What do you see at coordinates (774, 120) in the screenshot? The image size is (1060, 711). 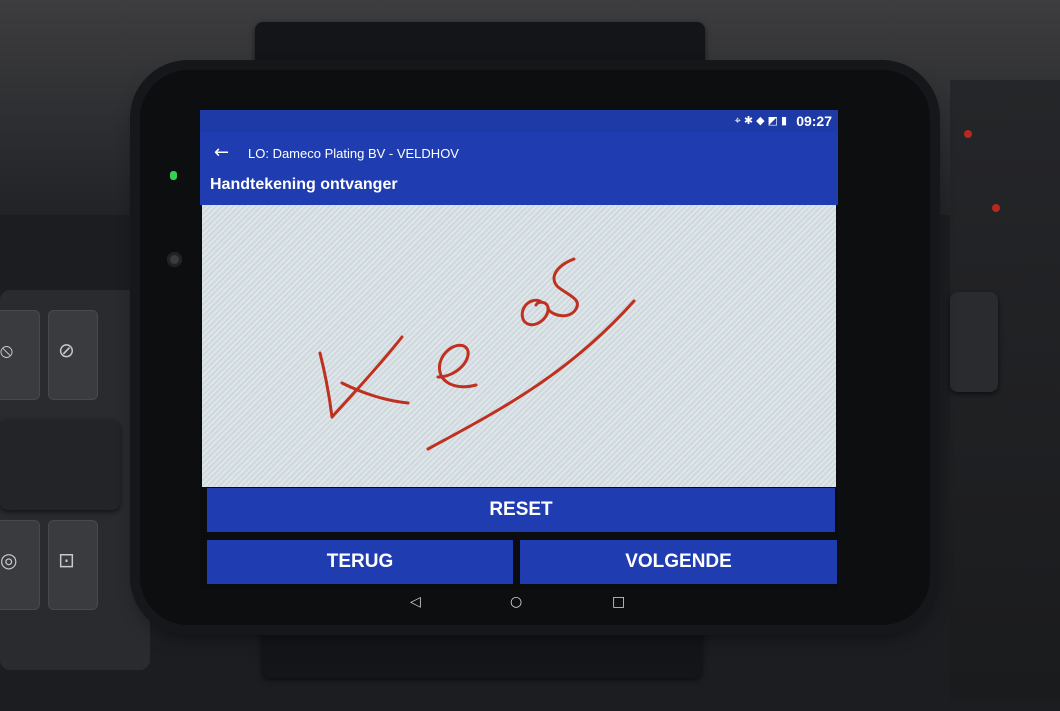 I see `signal-icon: ◩` at bounding box center [774, 120].